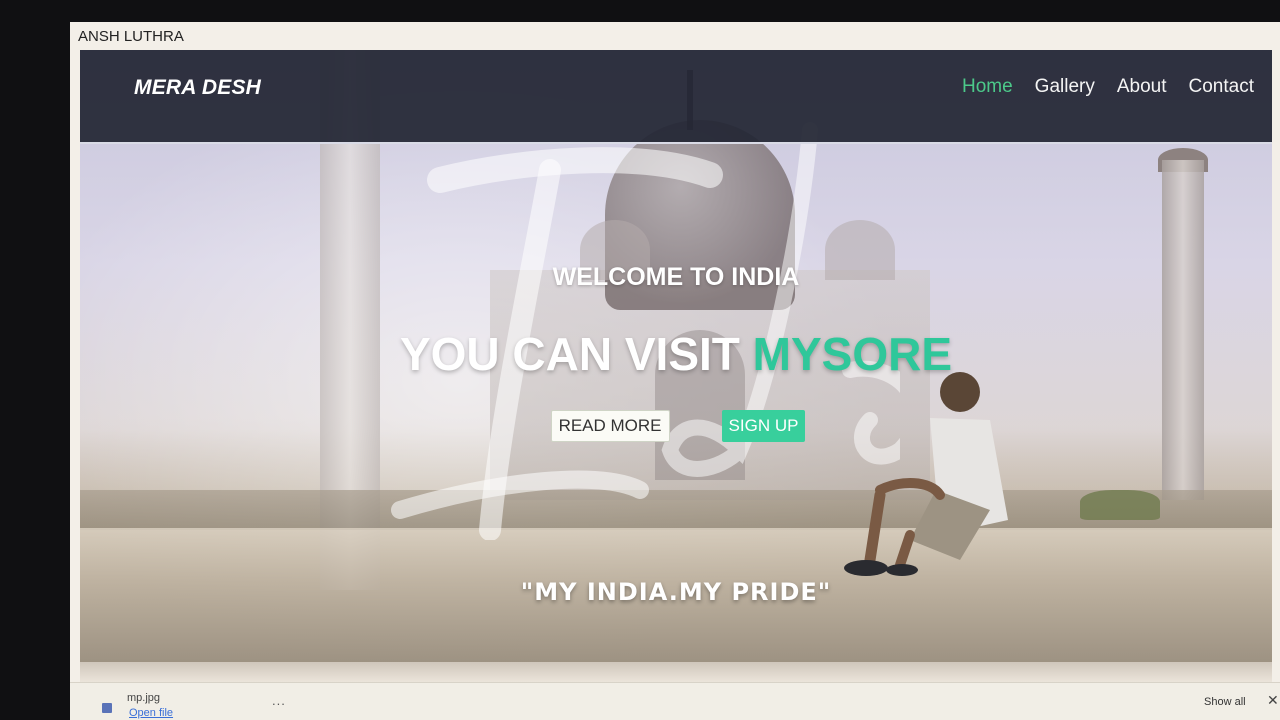 The width and height of the screenshot is (1280, 720). I want to click on nav-link-home: Home, so click(987, 87).